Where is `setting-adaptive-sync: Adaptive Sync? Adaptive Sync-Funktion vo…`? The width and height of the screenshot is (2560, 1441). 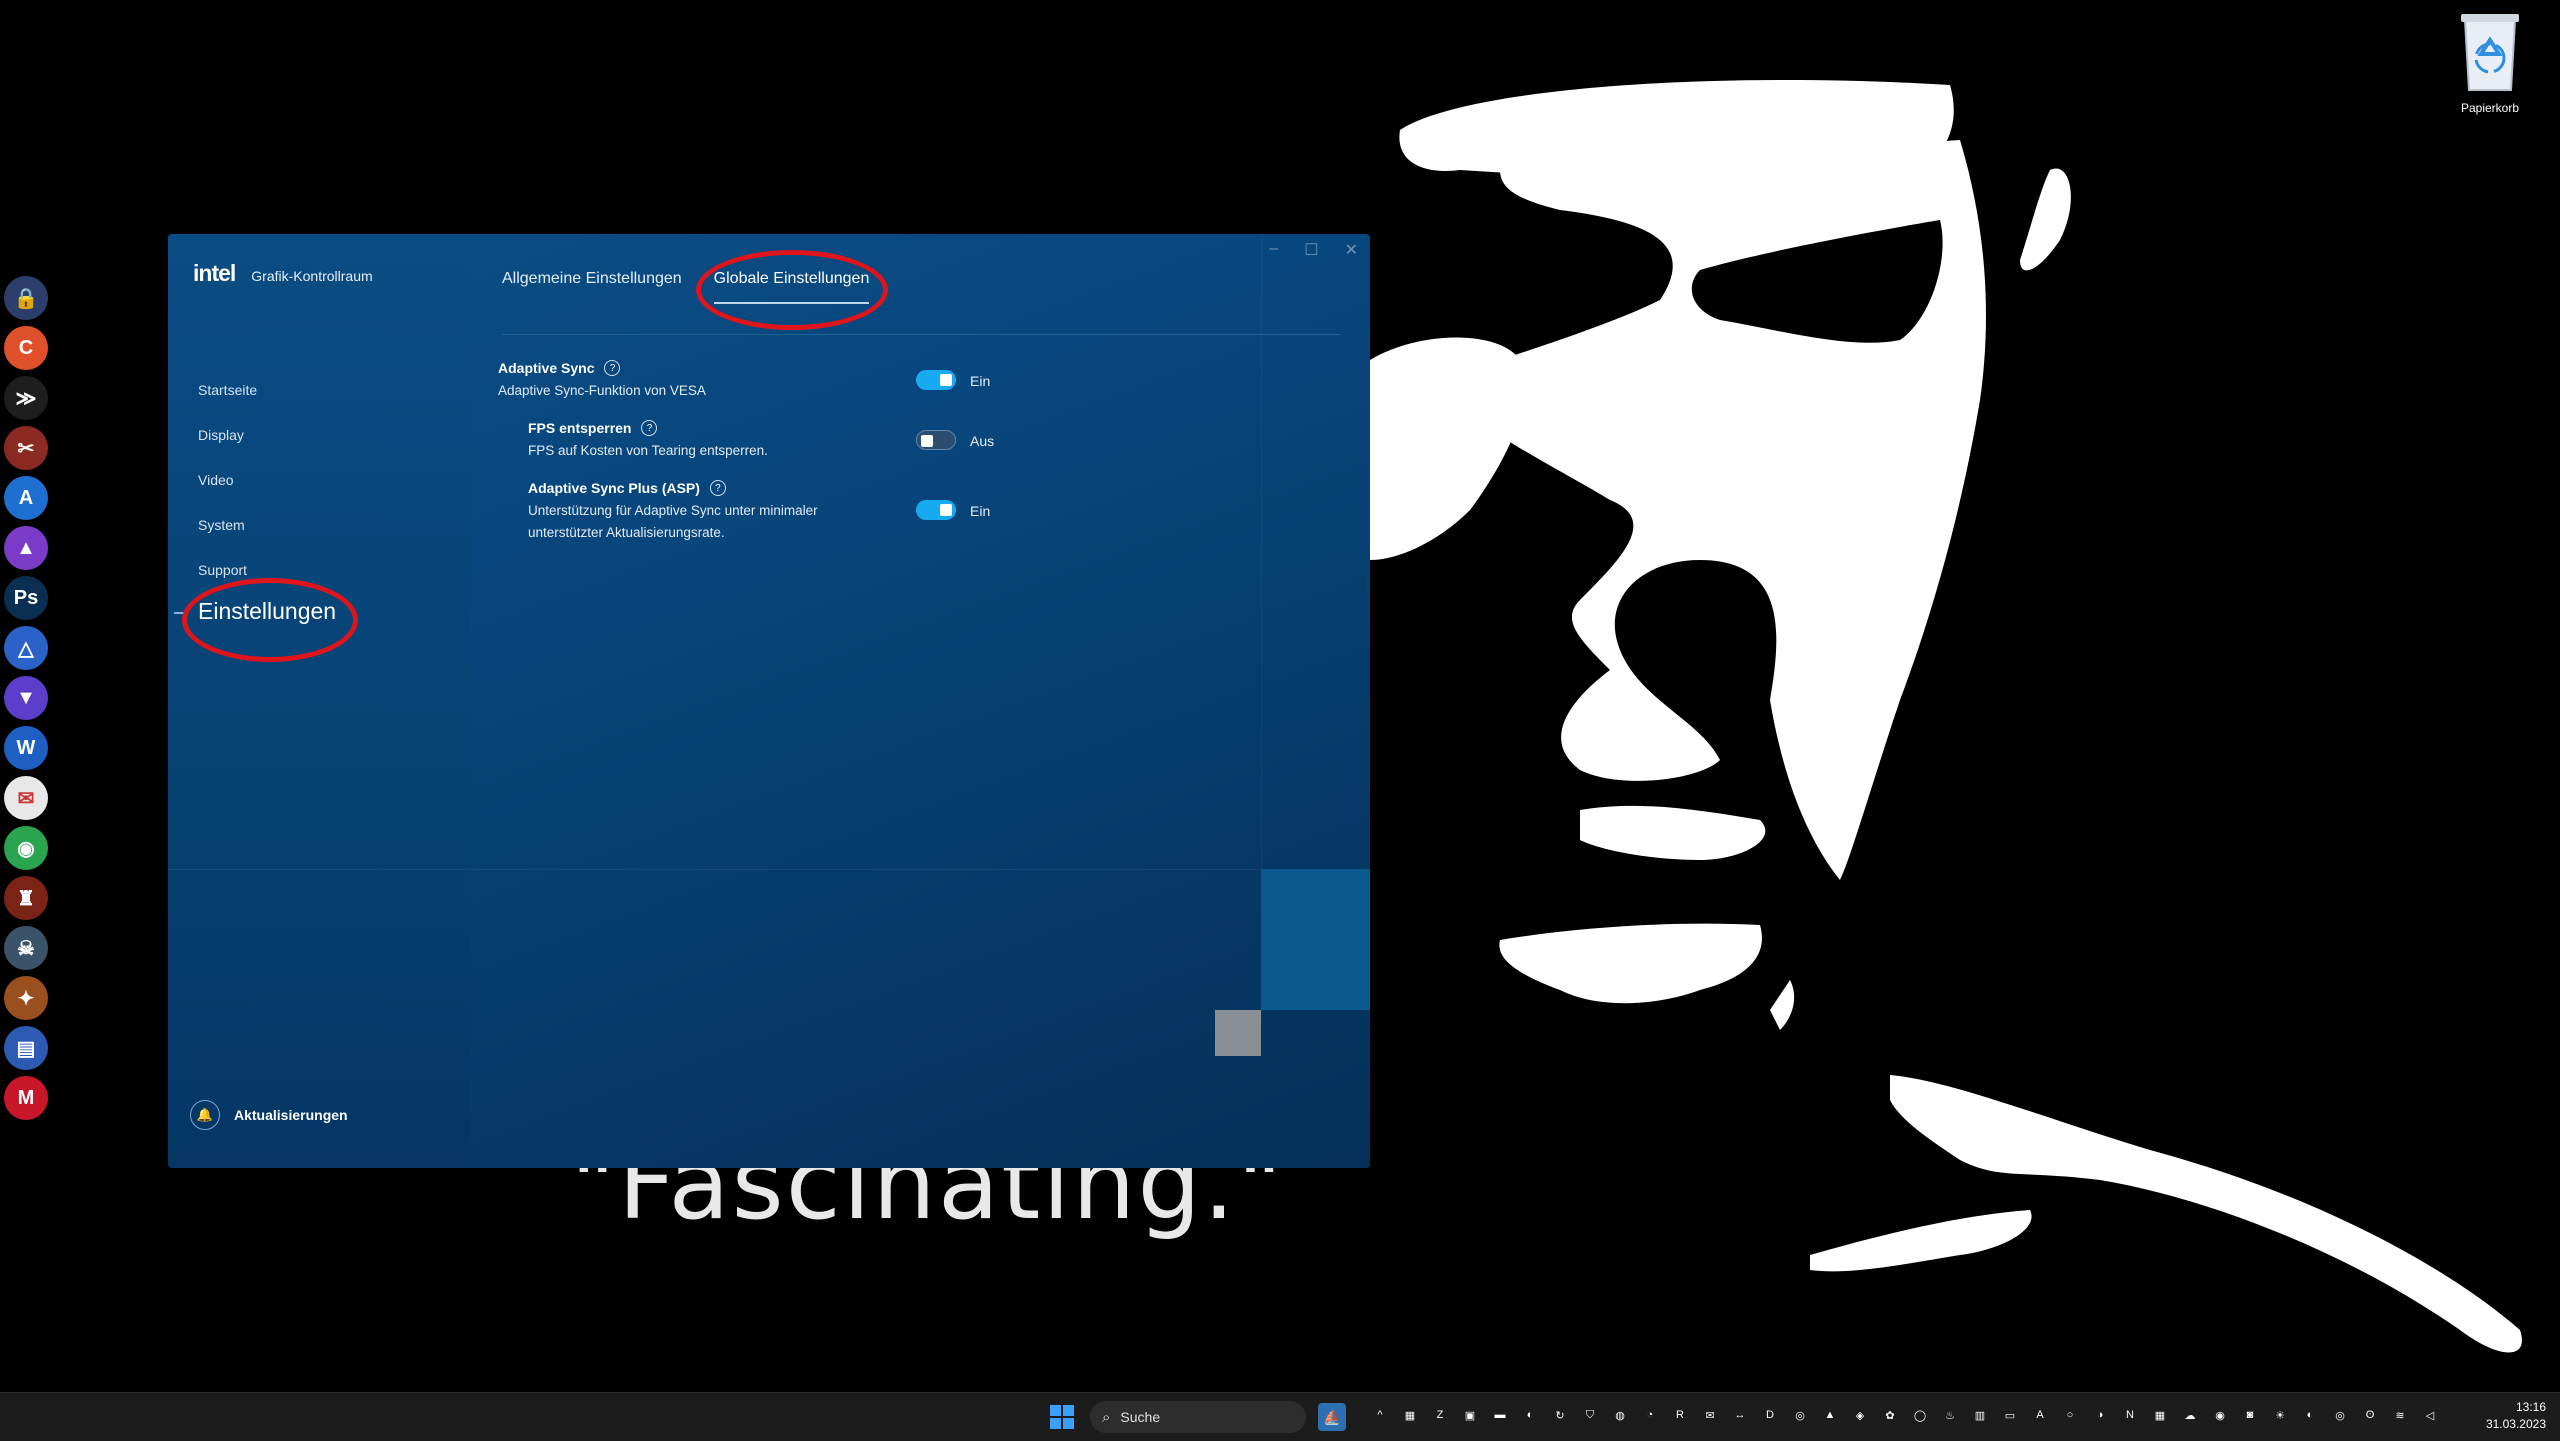 setting-adaptive-sync: Adaptive Sync? Adaptive Sync-Funktion vo… is located at coordinates (668, 381).